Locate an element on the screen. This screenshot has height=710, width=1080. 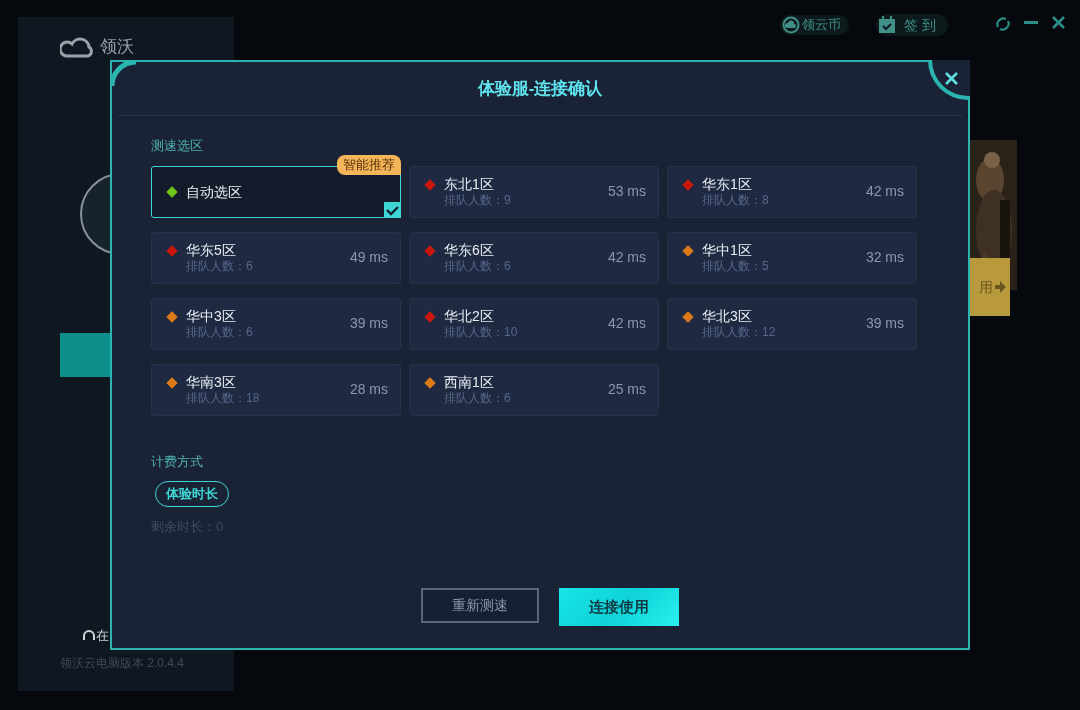
headset-icon is located at coordinates (89, 635).